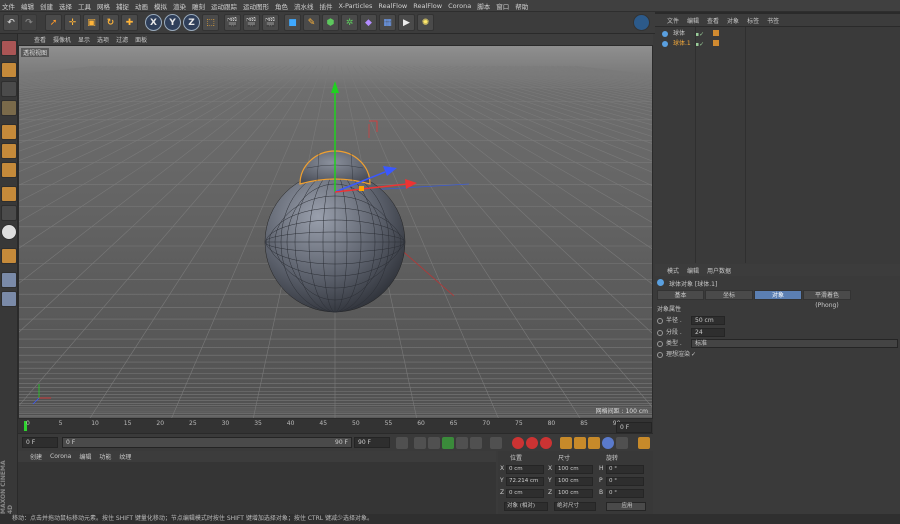 This screenshot has height=524, width=900. What do you see at coordinates (777, 34) in the screenshot?
I see `object-row: 球体 ▪✓` at bounding box center [777, 34].